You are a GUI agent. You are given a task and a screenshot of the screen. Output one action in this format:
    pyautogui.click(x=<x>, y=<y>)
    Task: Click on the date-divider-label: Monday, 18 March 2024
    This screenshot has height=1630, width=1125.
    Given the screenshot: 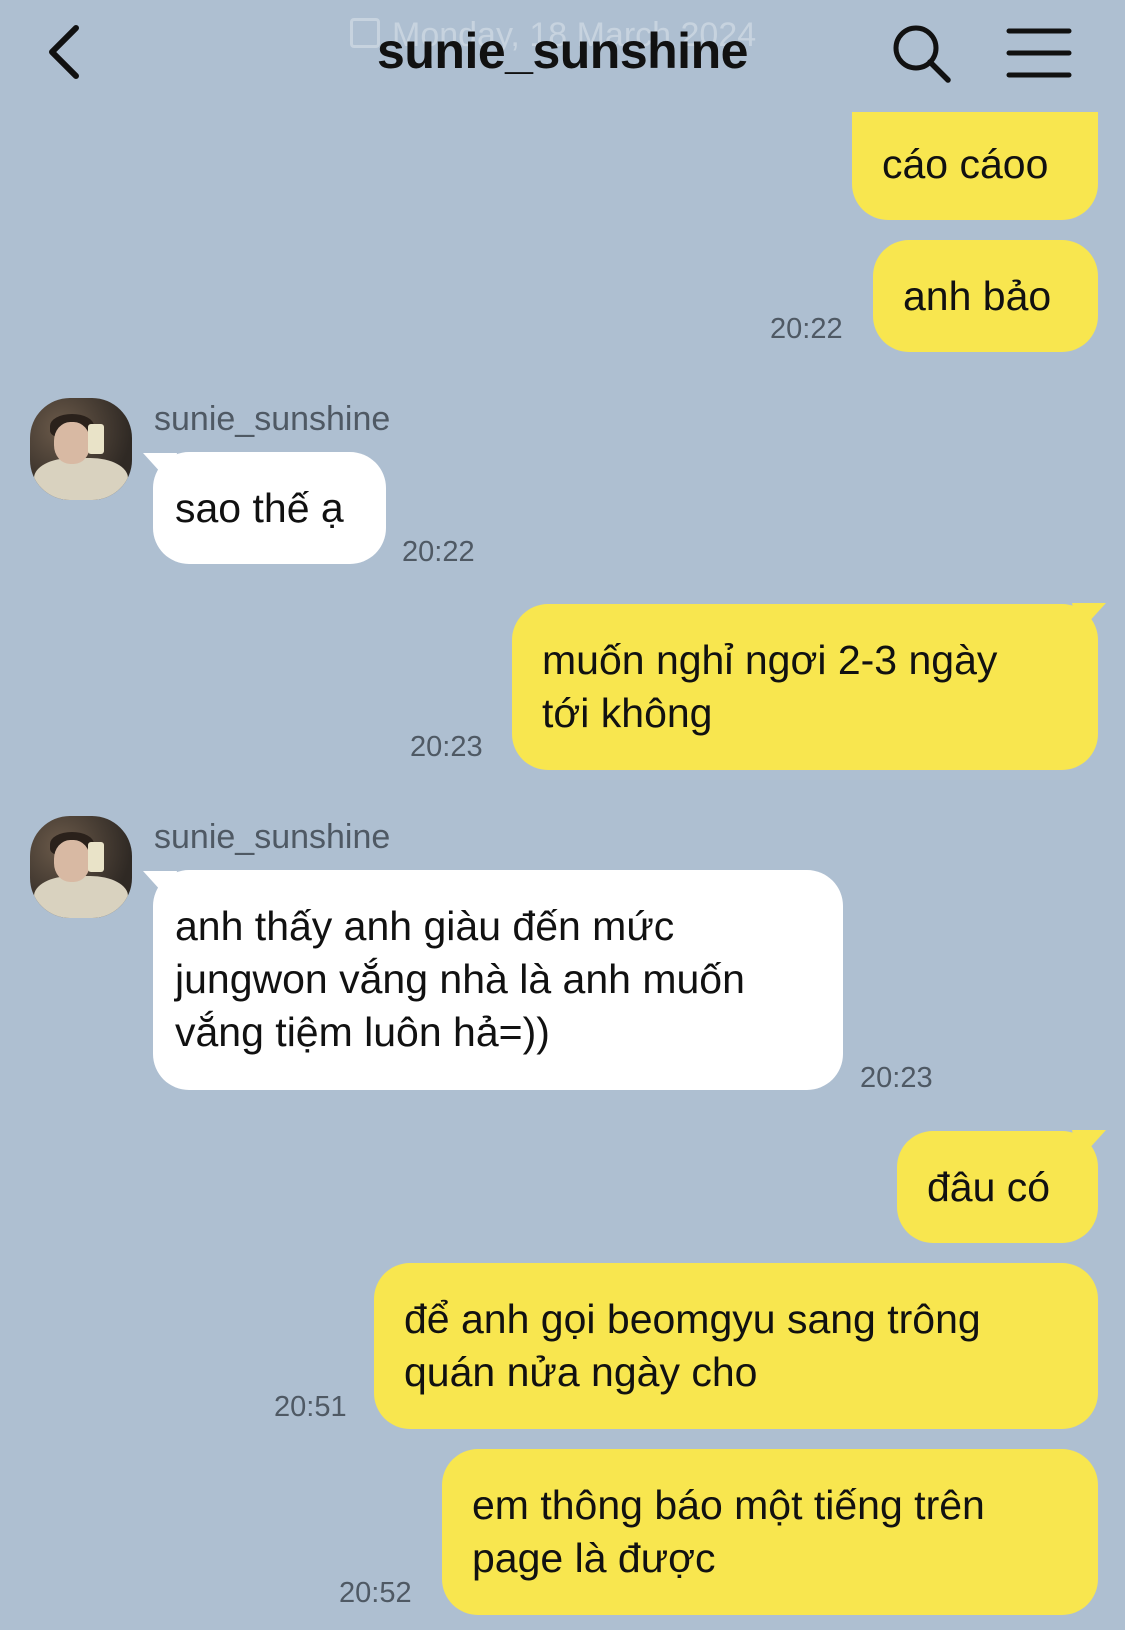 What is the action you would take?
    pyautogui.click(x=574, y=35)
    